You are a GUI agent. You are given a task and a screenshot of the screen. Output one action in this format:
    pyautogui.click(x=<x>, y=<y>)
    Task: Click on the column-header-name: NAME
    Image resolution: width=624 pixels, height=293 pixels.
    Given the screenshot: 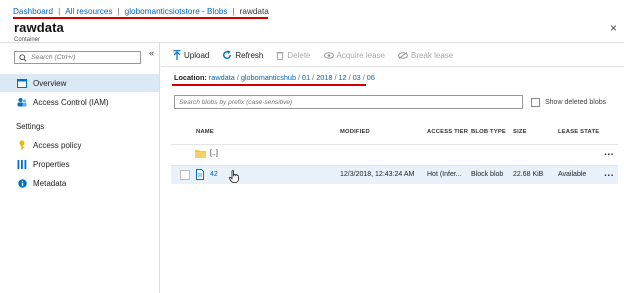 What is the action you would take?
    pyautogui.click(x=205, y=132)
    